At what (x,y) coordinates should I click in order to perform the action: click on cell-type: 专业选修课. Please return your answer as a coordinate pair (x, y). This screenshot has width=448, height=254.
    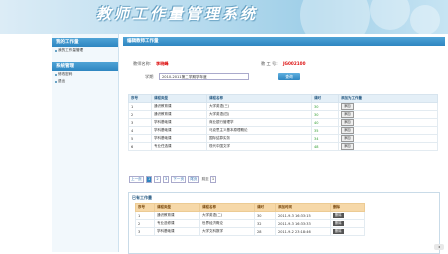
    Looking at the image, I should click on (177, 223).